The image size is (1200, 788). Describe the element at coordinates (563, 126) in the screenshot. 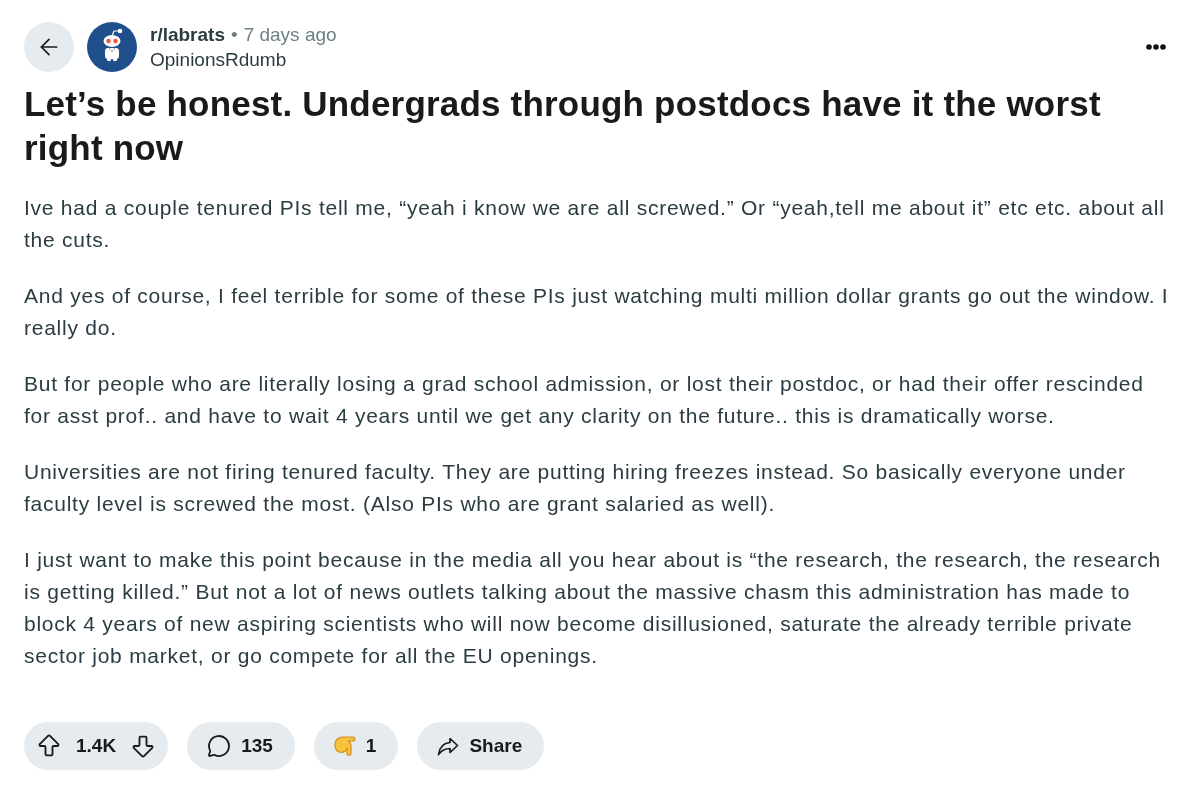

I see `post-title: Let’s be honest. Undergrads through postdocs have it the worst right now` at that location.